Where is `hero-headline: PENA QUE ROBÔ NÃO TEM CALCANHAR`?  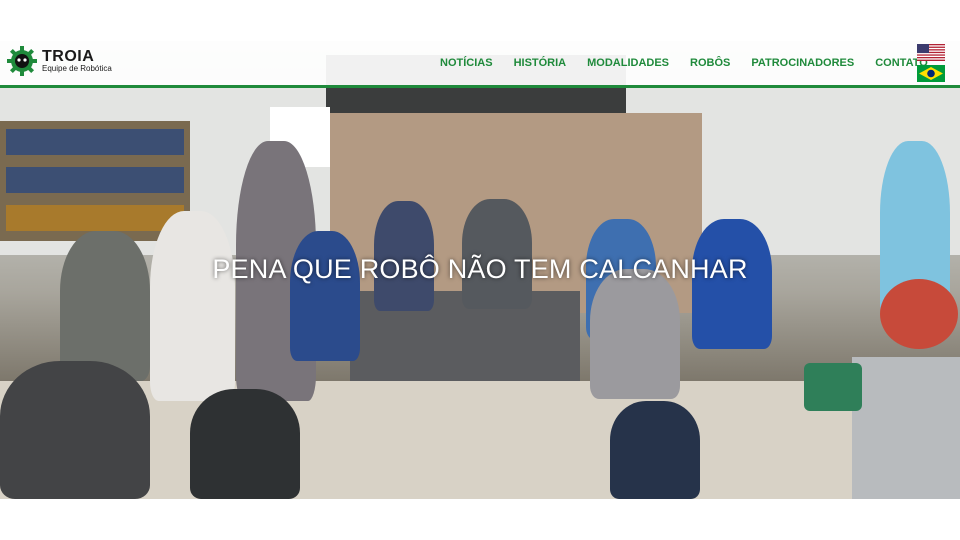 hero-headline: PENA QUE ROBÔ NÃO TEM CALCANHAR is located at coordinates (480, 269).